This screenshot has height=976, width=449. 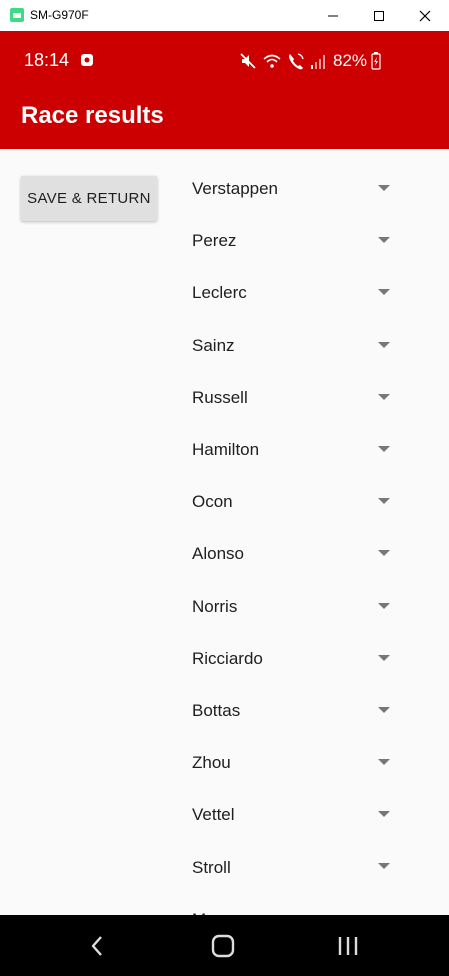 I want to click on navigation-bar, so click(x=224, y=945).